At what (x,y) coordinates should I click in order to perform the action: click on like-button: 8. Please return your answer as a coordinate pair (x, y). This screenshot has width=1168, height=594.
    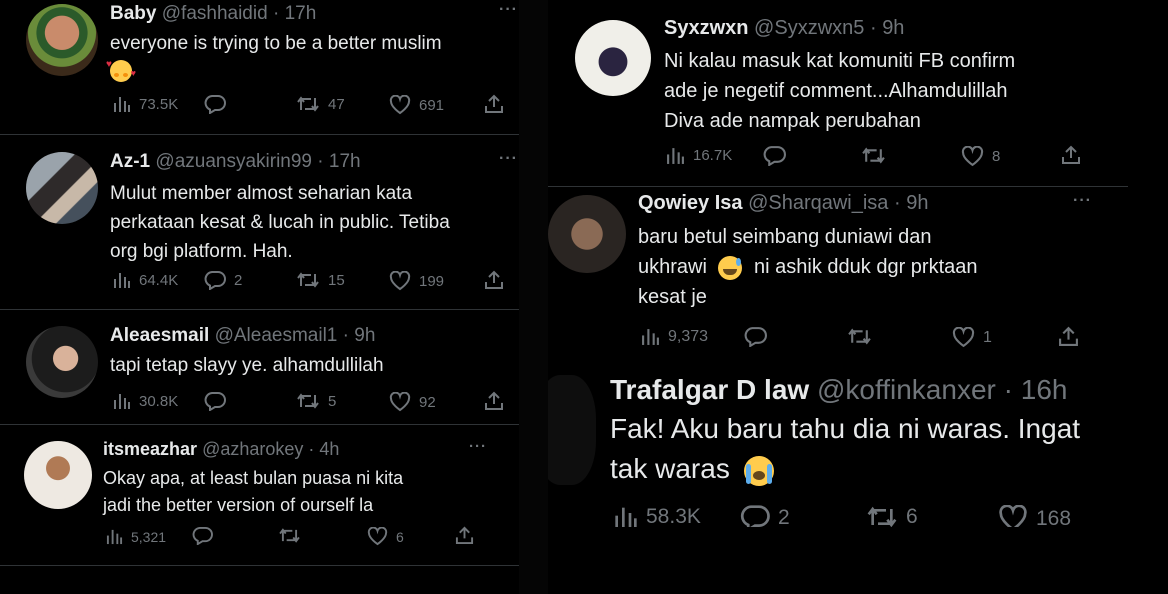
    Looking at the image, I should click on (980, 156).